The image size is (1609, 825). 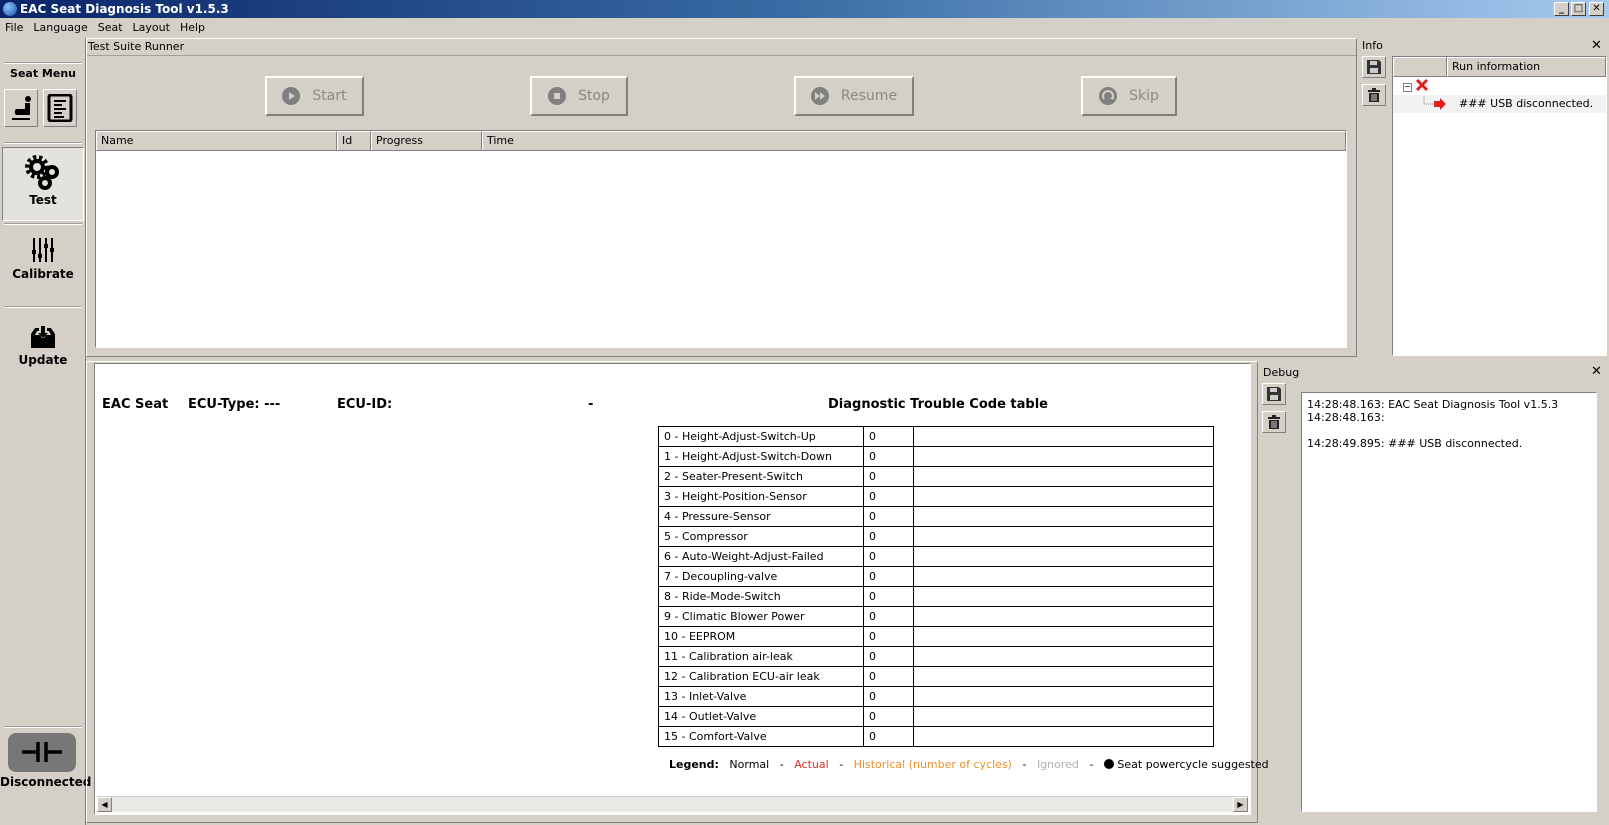 What do you see at coordinates (151, 27) in the screenshot?
I see `menu-layout: Layout` at bounding box center [151, 27].